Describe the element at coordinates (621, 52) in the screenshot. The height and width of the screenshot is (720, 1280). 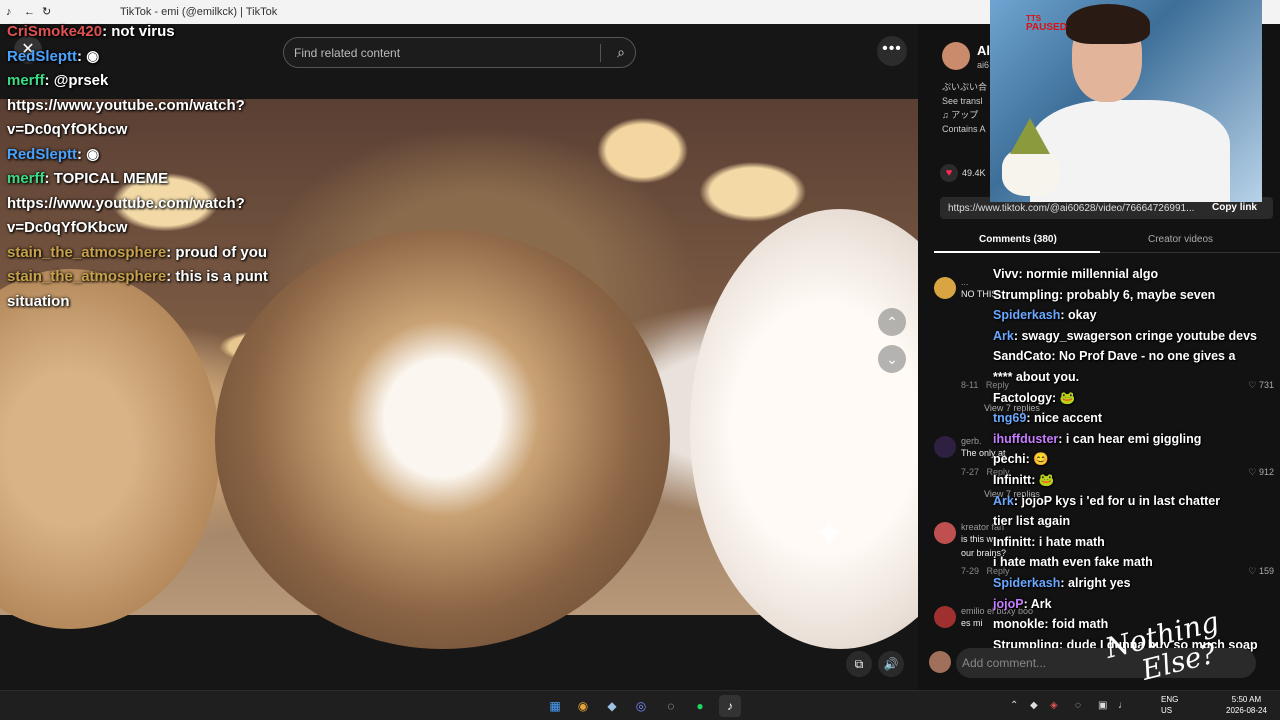
I see `search-icon: ⌕` at that location.